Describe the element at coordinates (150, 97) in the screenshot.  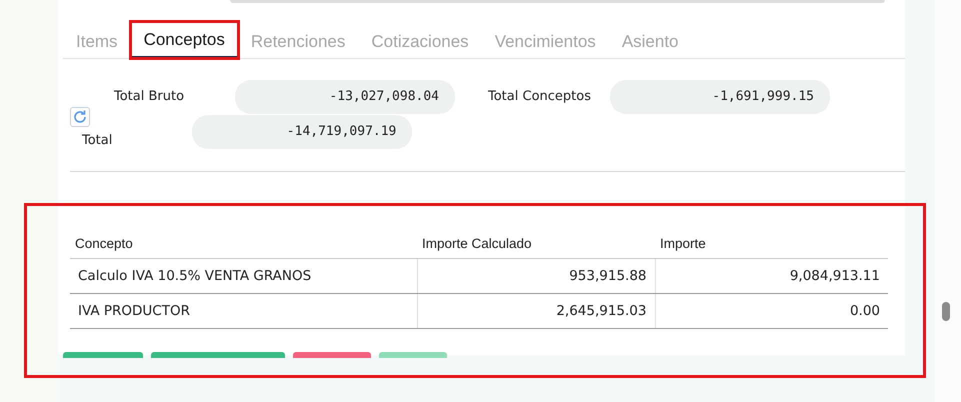
I see `field-label: Total Bruto` at that location.